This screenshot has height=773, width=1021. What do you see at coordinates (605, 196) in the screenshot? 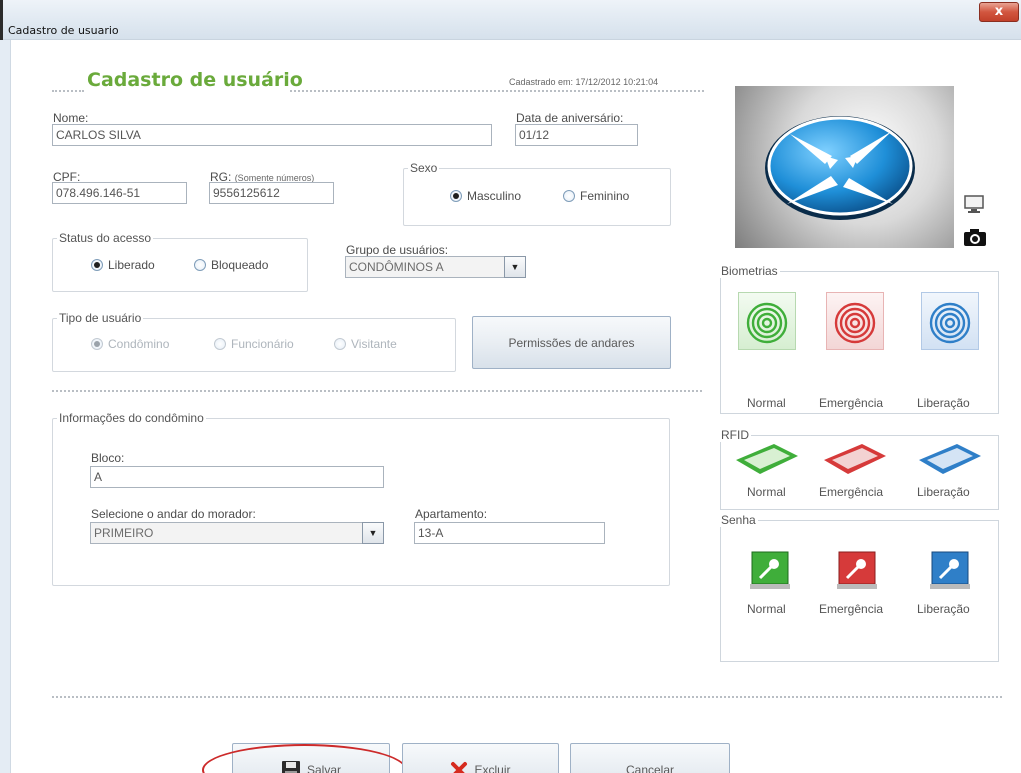
I see `sexo-feminino-label: Feminino` at bounding box center [605, 196].